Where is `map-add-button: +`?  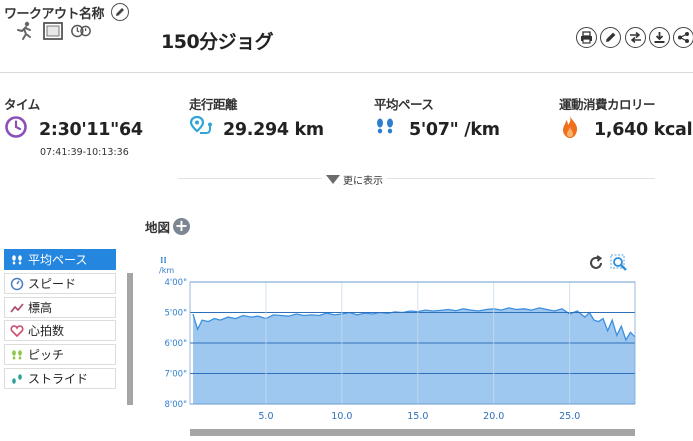 map-add-button: + is located at coordinates (181, 226).